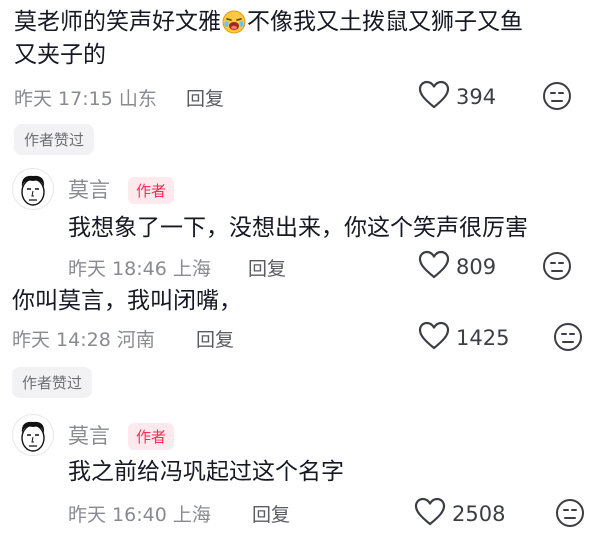 Image resolution: width=600 pixels, height=537 pixels. Describe the element at coordinates (127, 301) in the screenshot. I see `comment-text: 你叫莫言，我叫闭嘴，` at that location.